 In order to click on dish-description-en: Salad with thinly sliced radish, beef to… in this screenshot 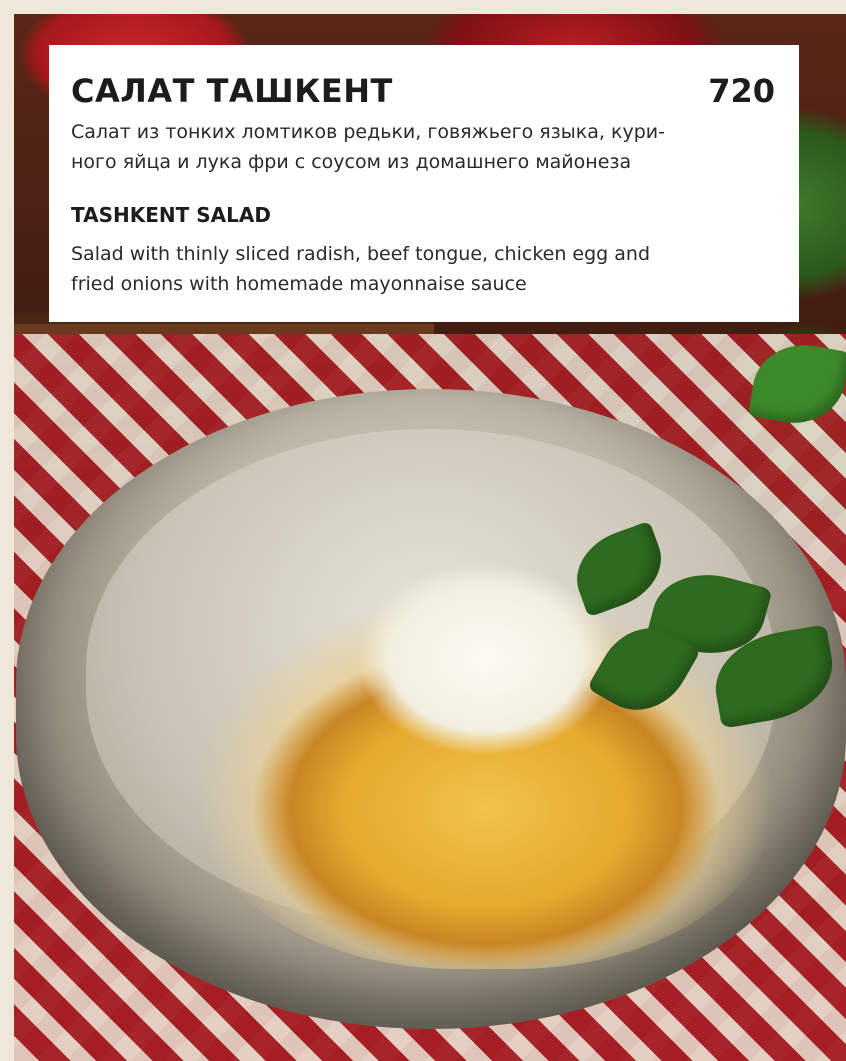, I will do `click(401, 269)`.